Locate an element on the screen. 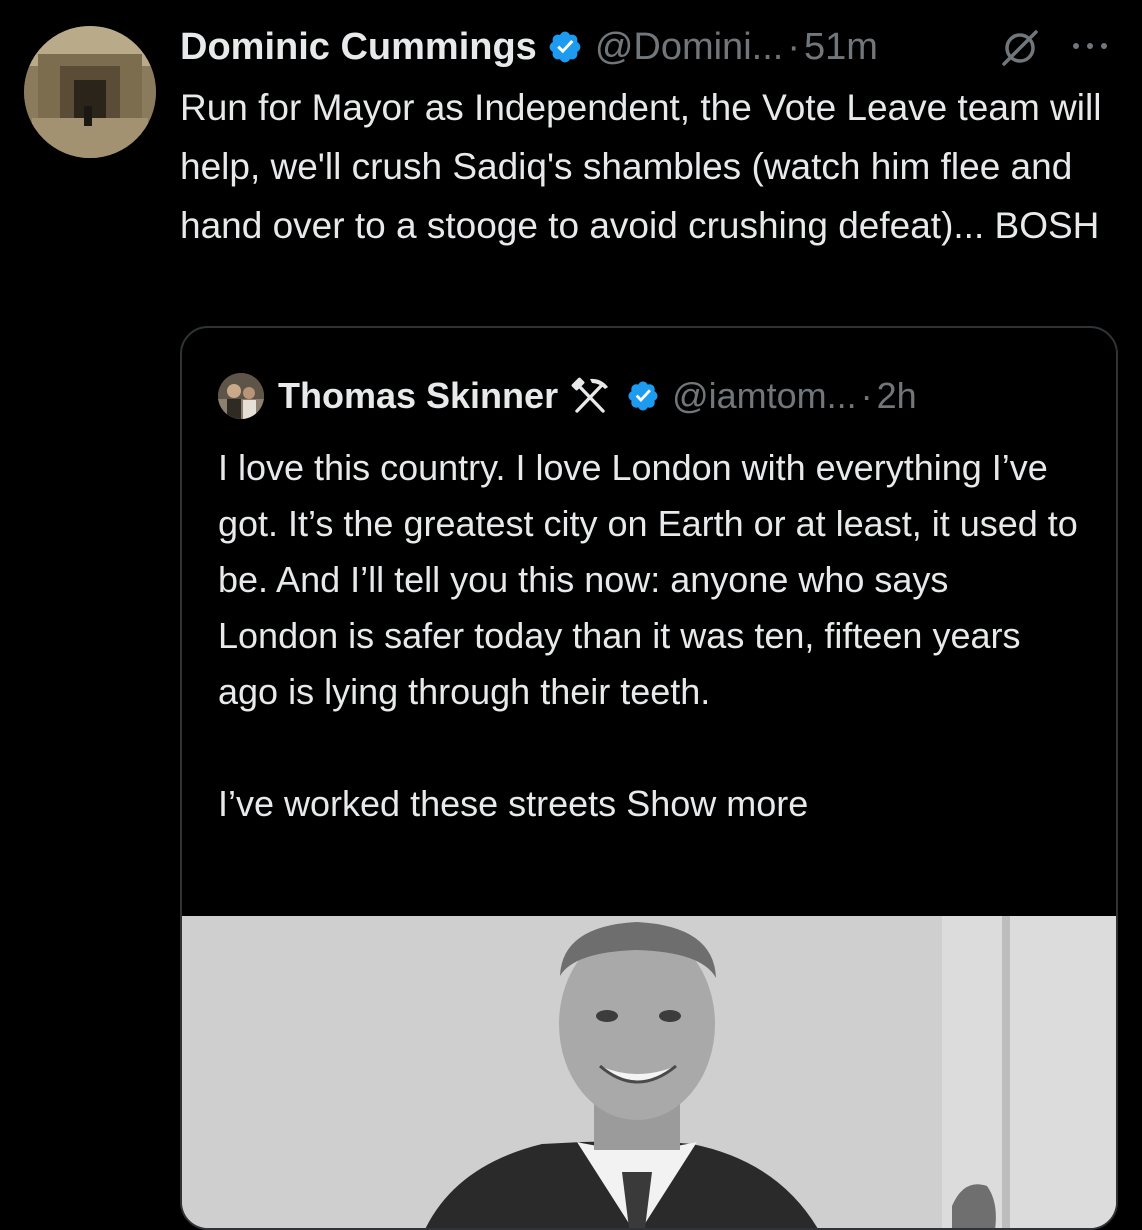  author-name: Dominic Cummings is located at coordinates (358, 47).